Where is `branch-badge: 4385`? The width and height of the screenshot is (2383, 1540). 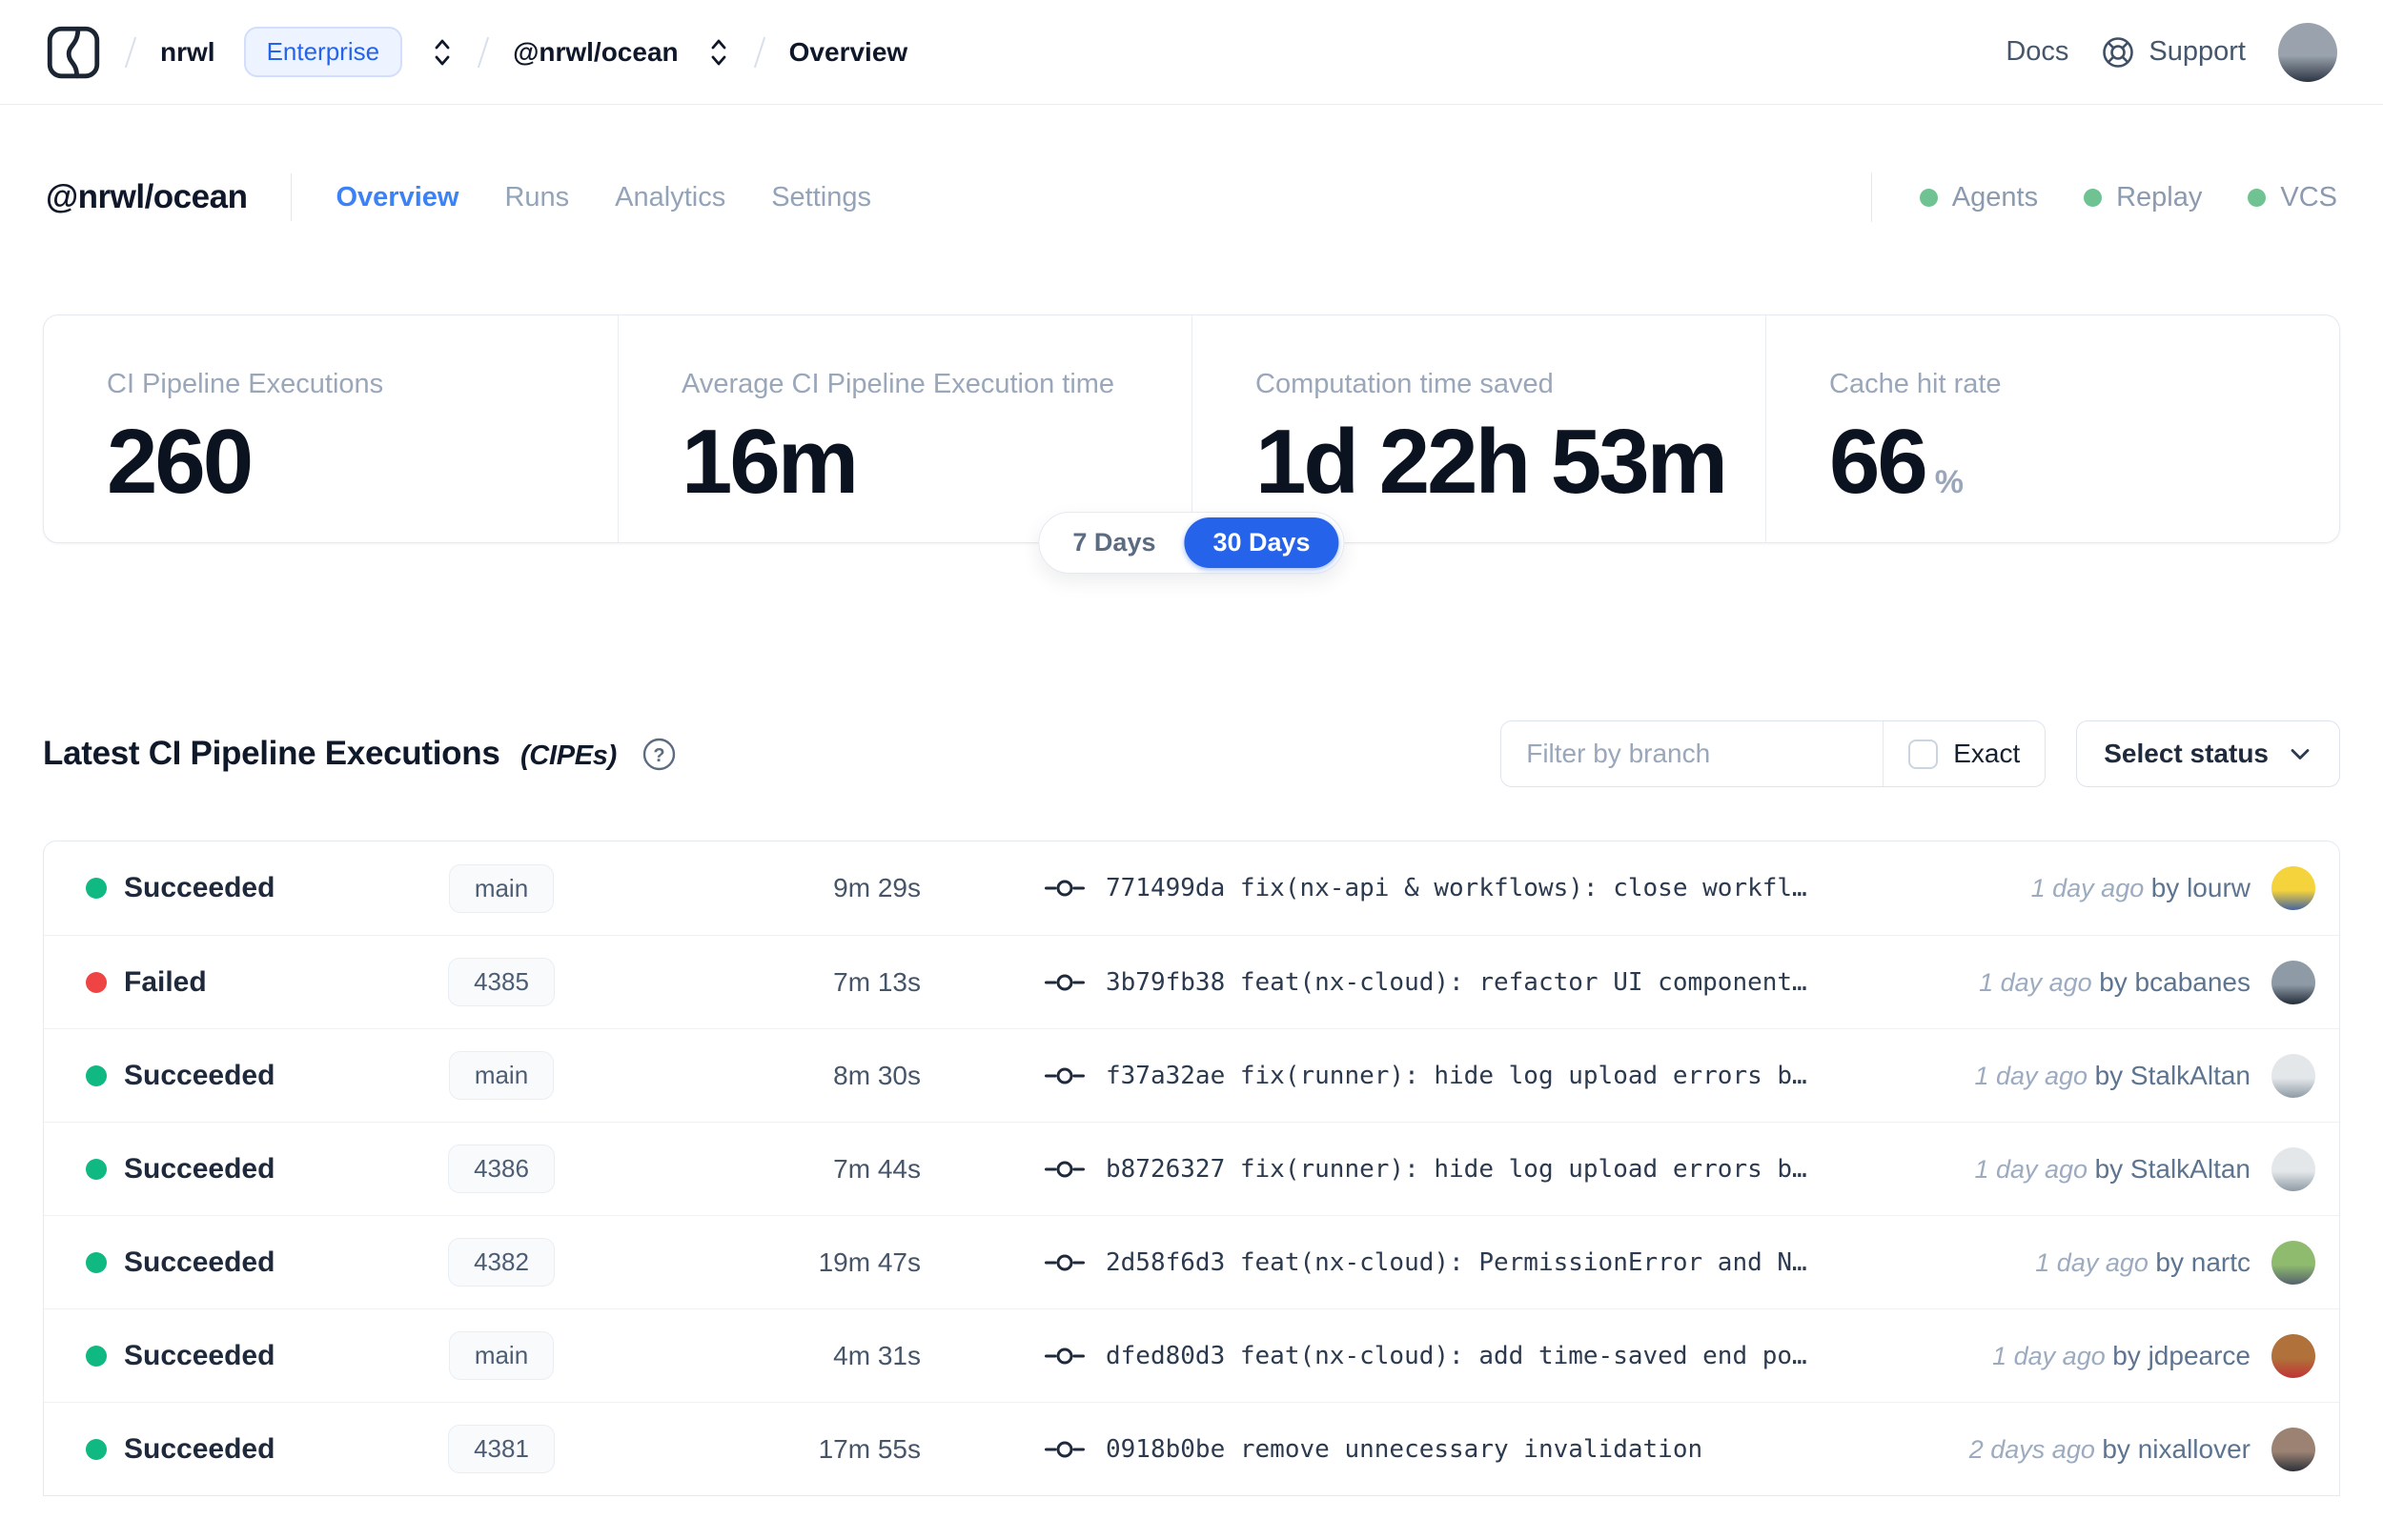
branch-badge: 4385 is located at coordinates (501, 982).